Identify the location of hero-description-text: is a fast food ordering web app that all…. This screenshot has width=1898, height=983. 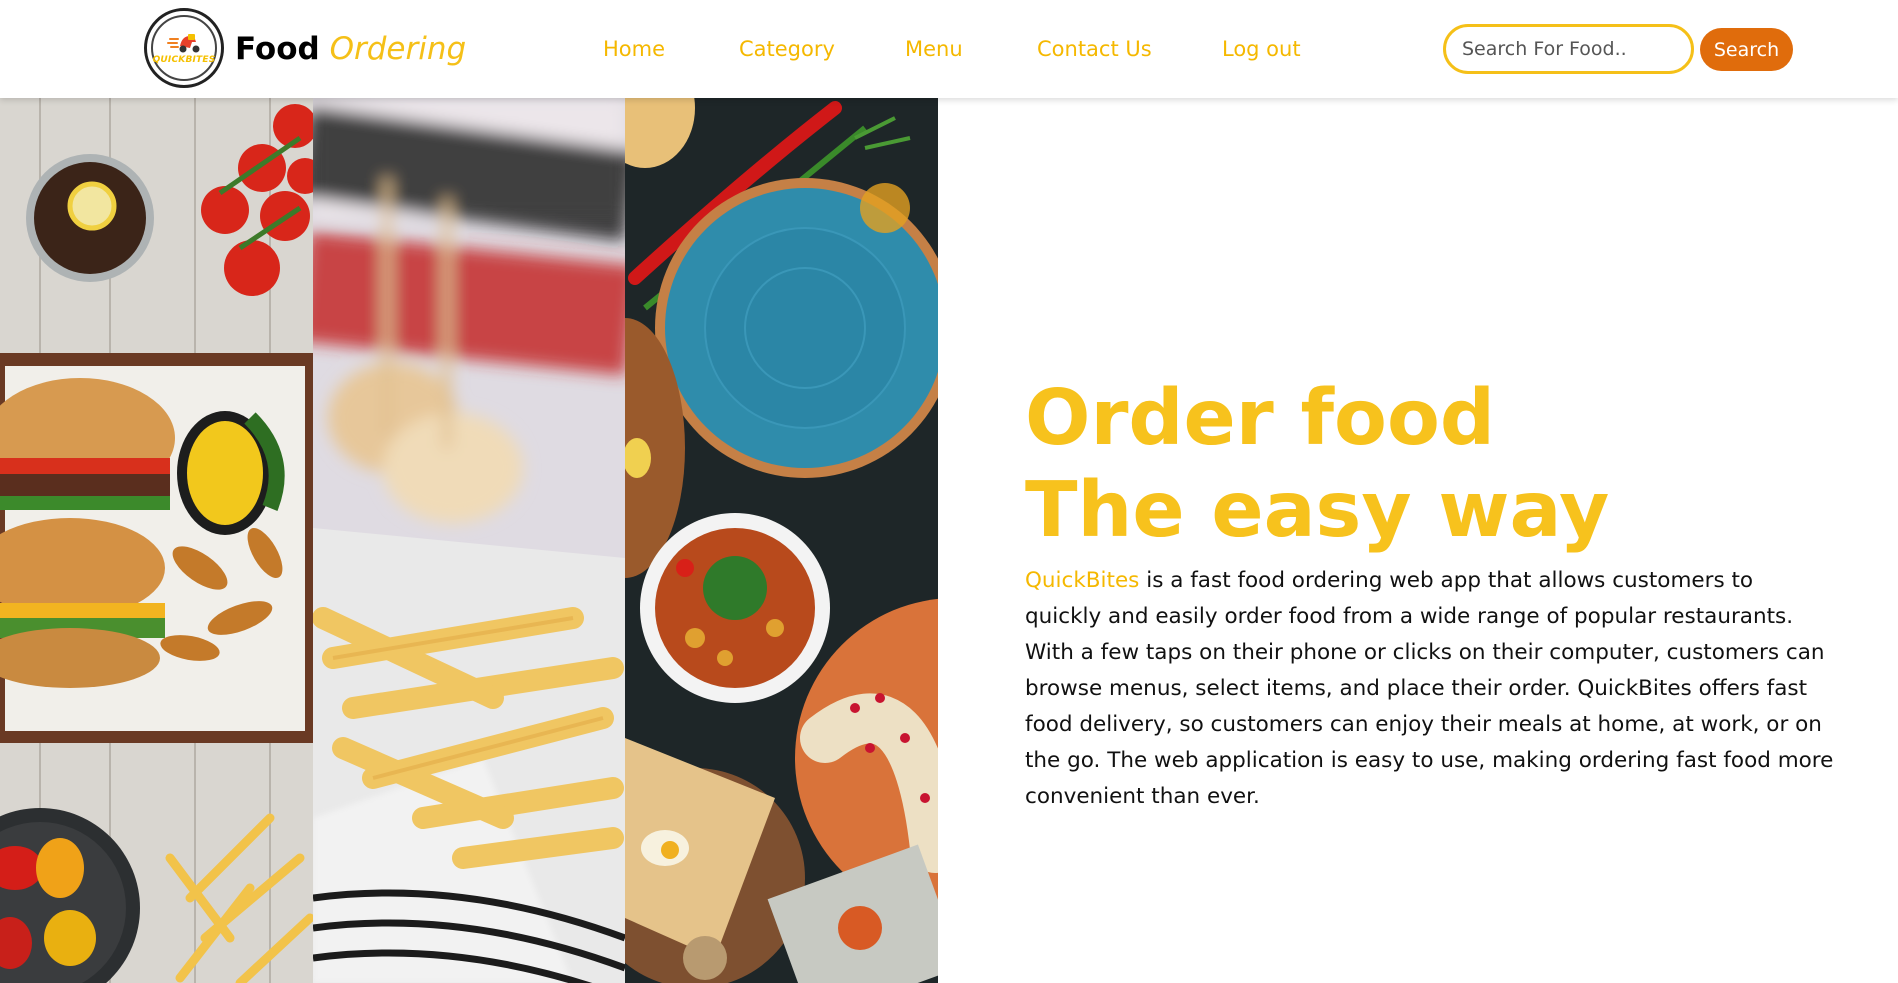
(1429, 688).